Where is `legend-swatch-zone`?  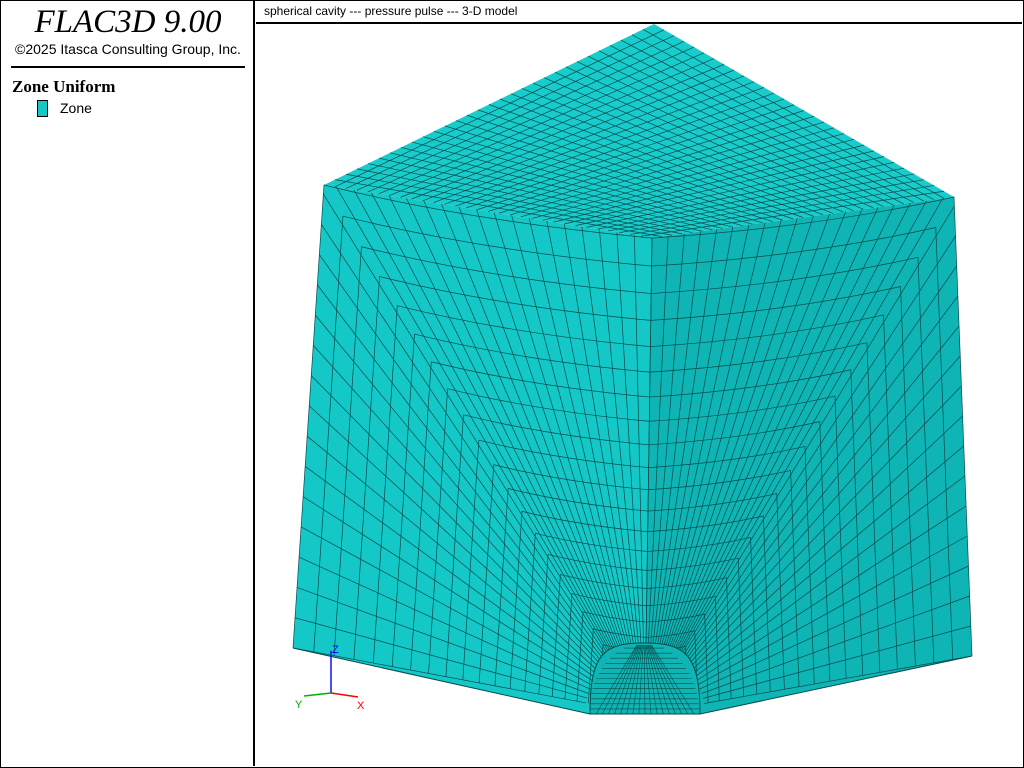 legend-swatch-zone is located at coordinates (42, 108).